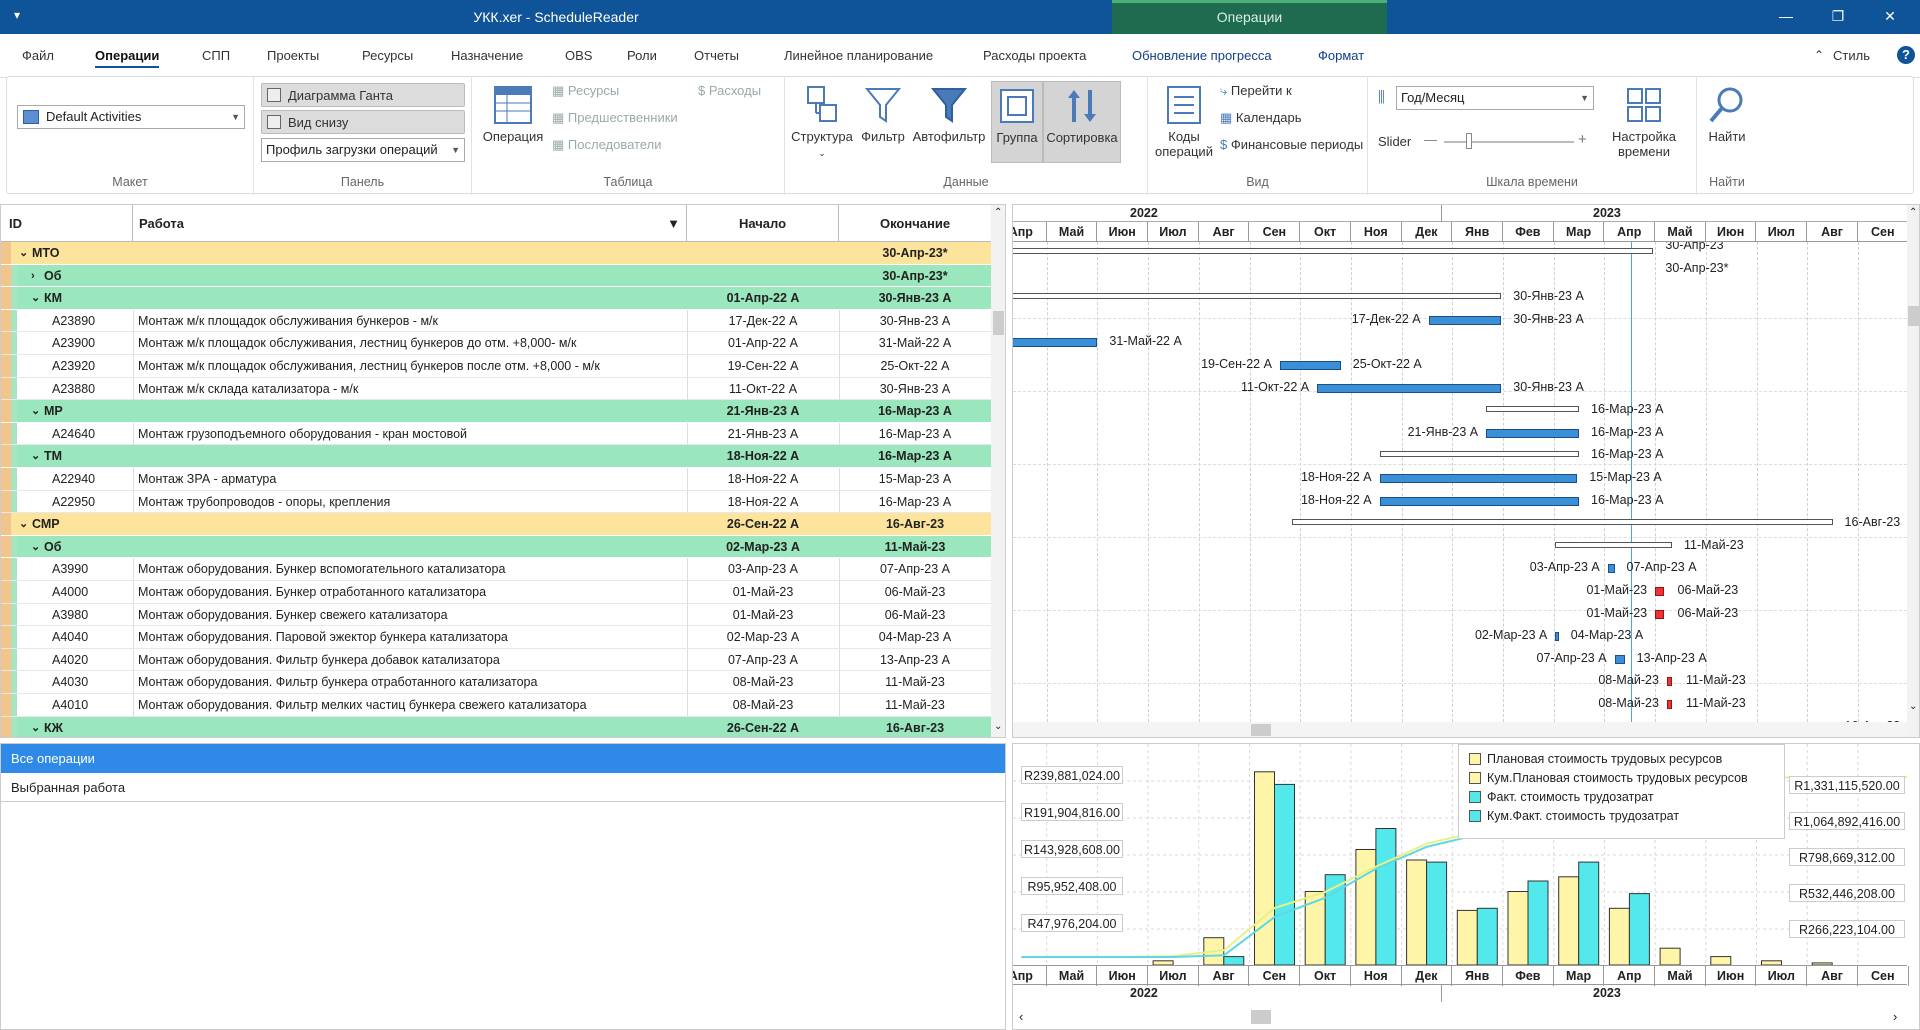  What do you see at coordinates (1460, 1017) in the screenshot?
I see `histogram-horizontal-scrollbar: ‹ ›` at bounding box center [1460, 1017].